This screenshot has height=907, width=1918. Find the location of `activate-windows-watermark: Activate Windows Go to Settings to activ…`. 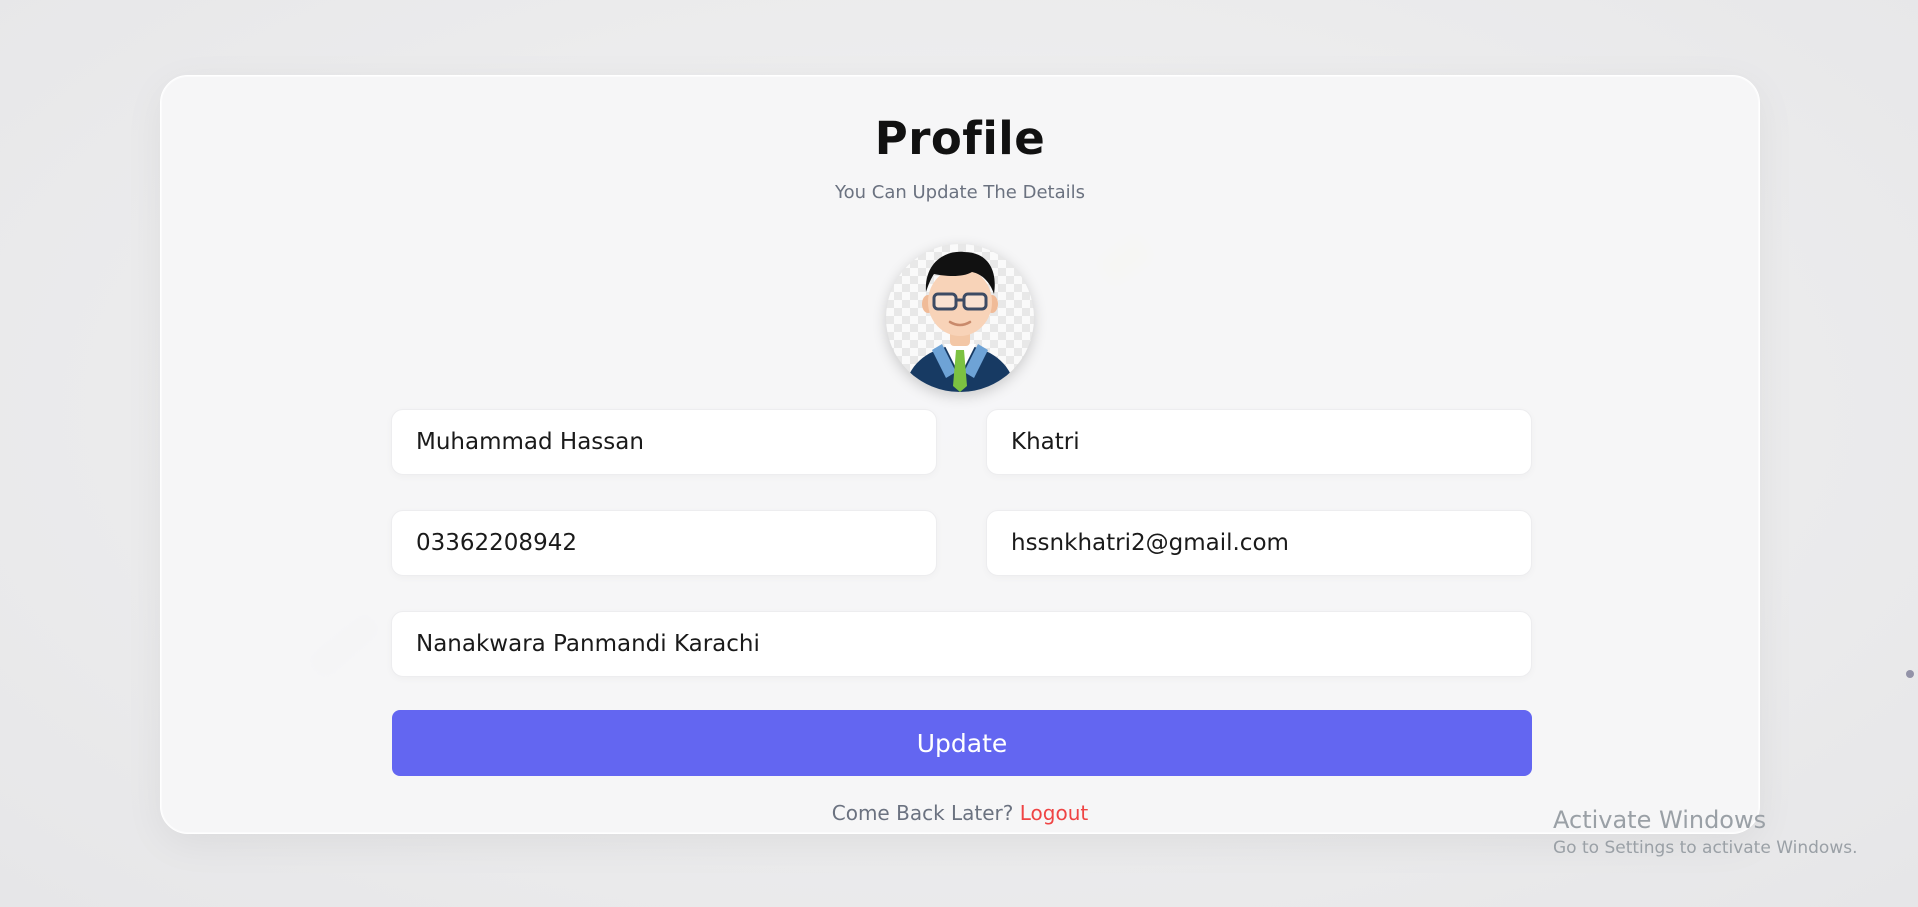

activate-windows-watermark: Activate Windows Go to Settings to activ… is located at coordinates (1705, 832).